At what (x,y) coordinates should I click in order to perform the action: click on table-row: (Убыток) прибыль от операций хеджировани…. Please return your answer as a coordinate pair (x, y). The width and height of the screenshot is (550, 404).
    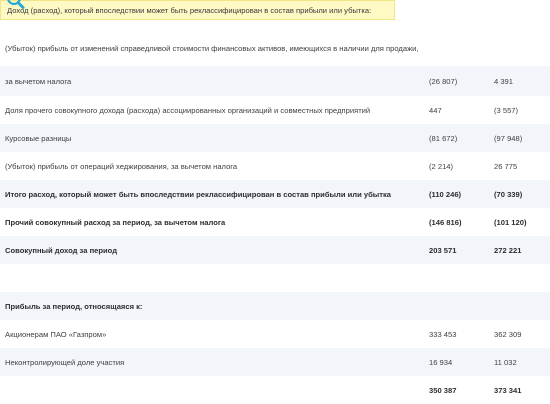
    Looking at the image, I should click on (275, 166).